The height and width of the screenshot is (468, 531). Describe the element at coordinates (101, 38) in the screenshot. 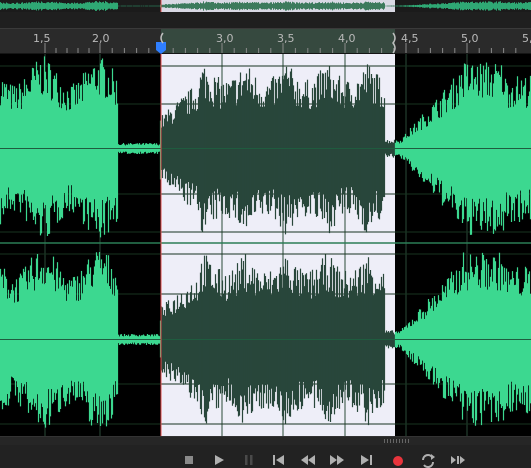

I see `ruler-label: 2,0` at that location.